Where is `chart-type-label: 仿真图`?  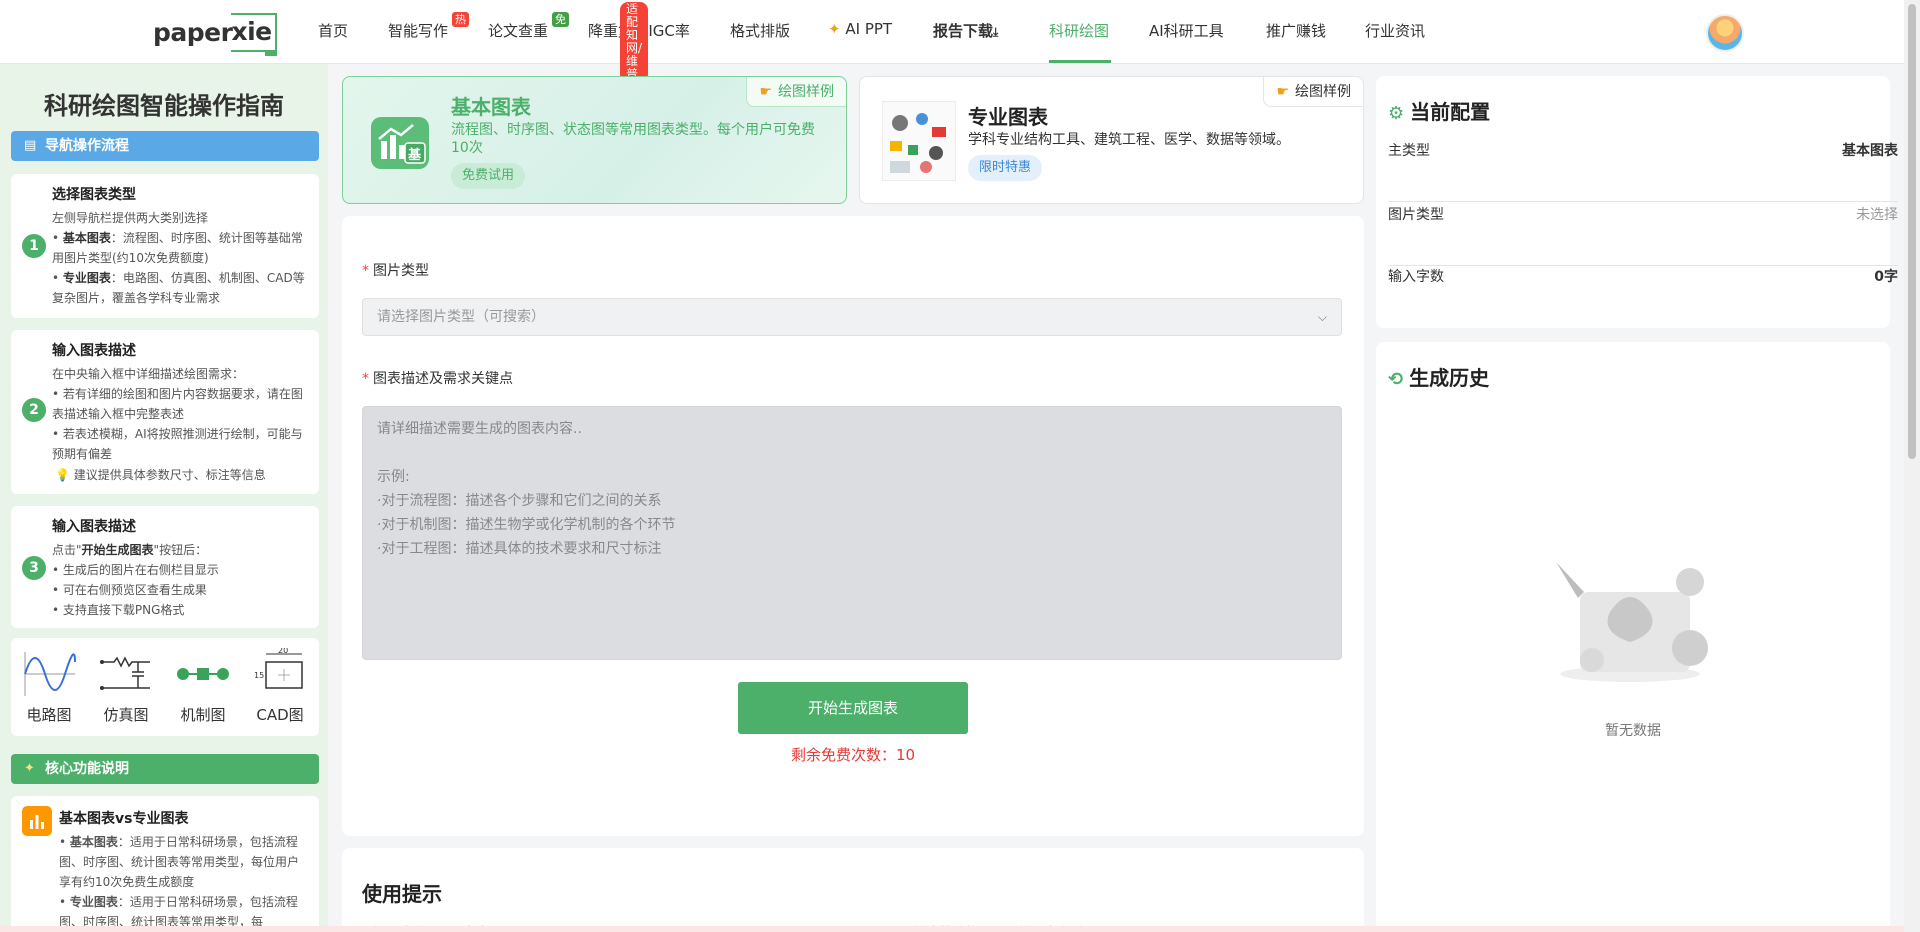 chart-type-label: 仿真图 is located at coordinates (126, 715).